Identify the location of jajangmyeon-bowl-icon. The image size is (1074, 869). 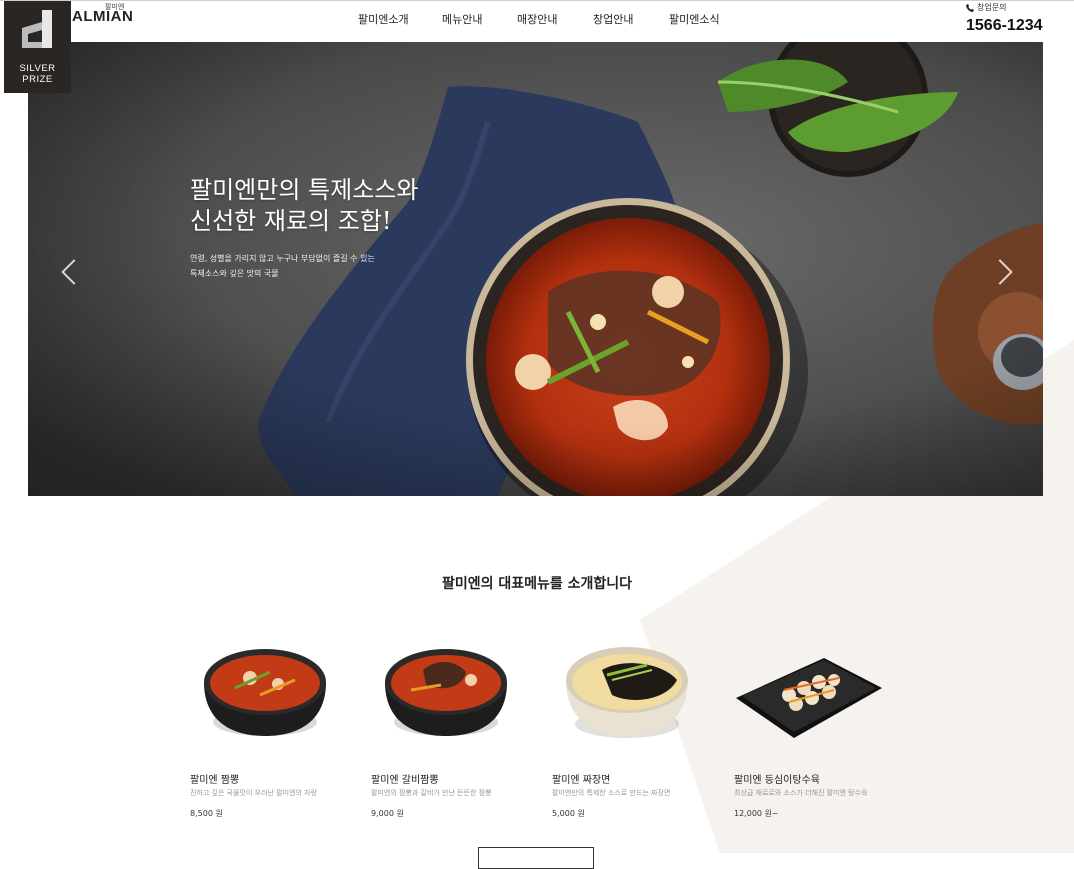
(627, 692).